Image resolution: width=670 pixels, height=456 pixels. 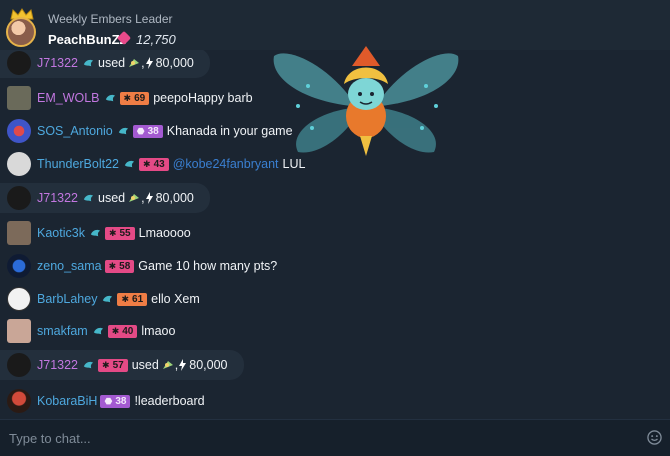 I want to click on username: smakfam, so click(x=62, y=331).